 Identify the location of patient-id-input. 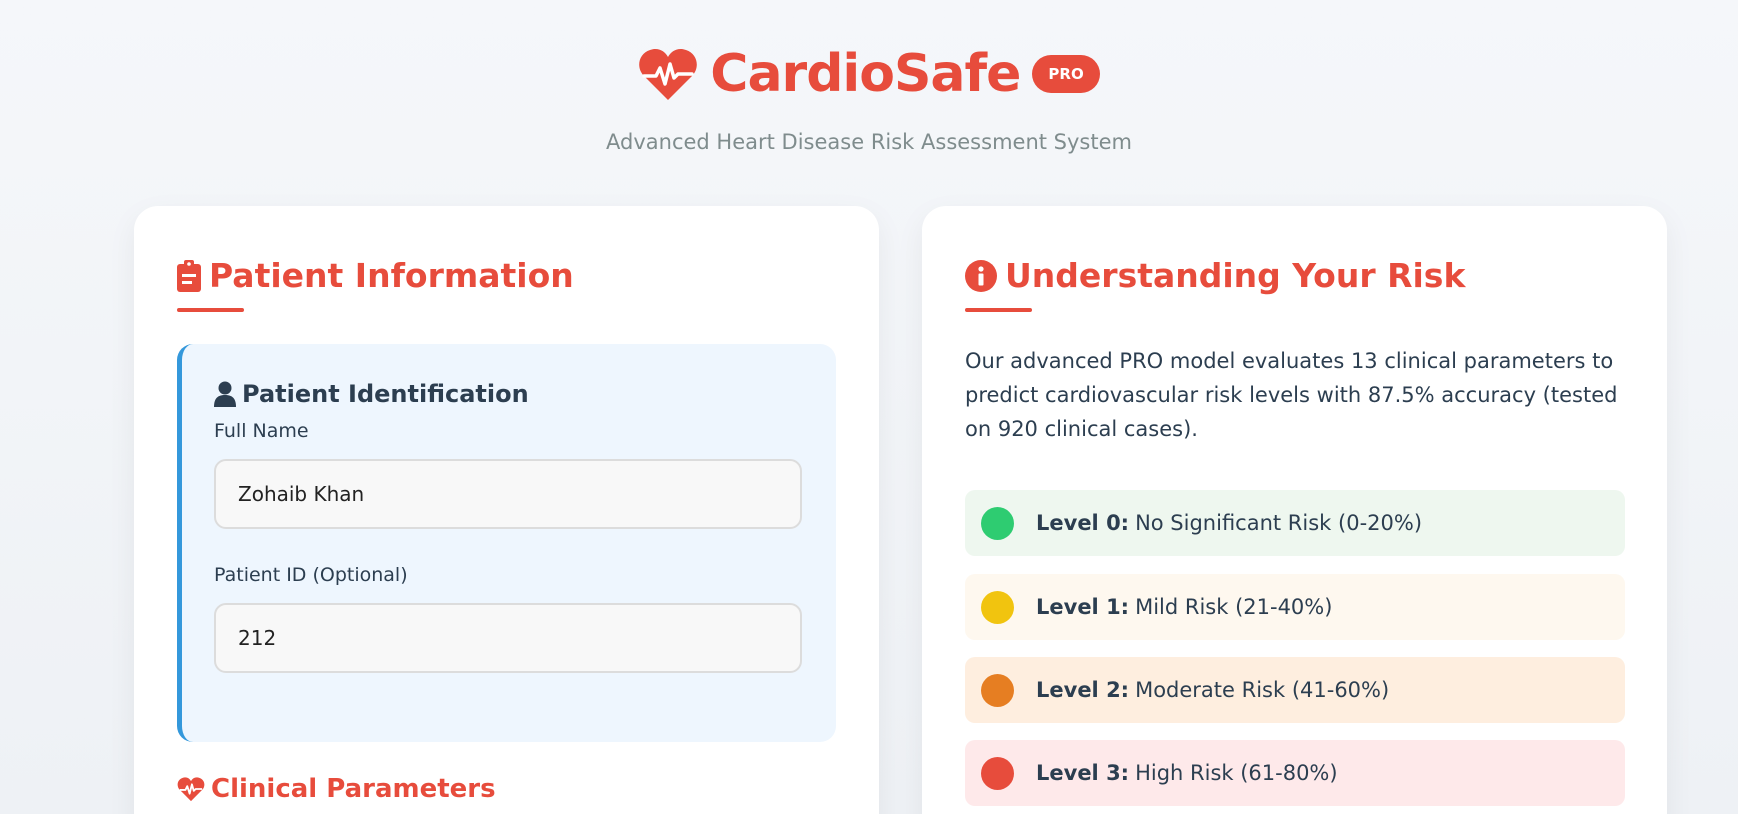
(508, 638).